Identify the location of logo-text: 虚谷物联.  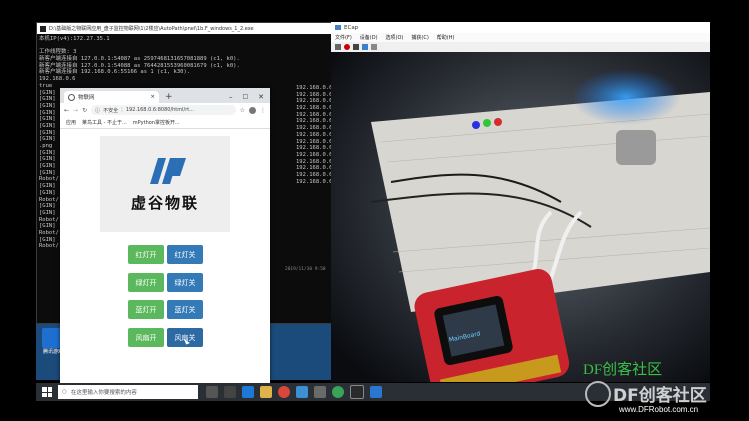
(164, 203).